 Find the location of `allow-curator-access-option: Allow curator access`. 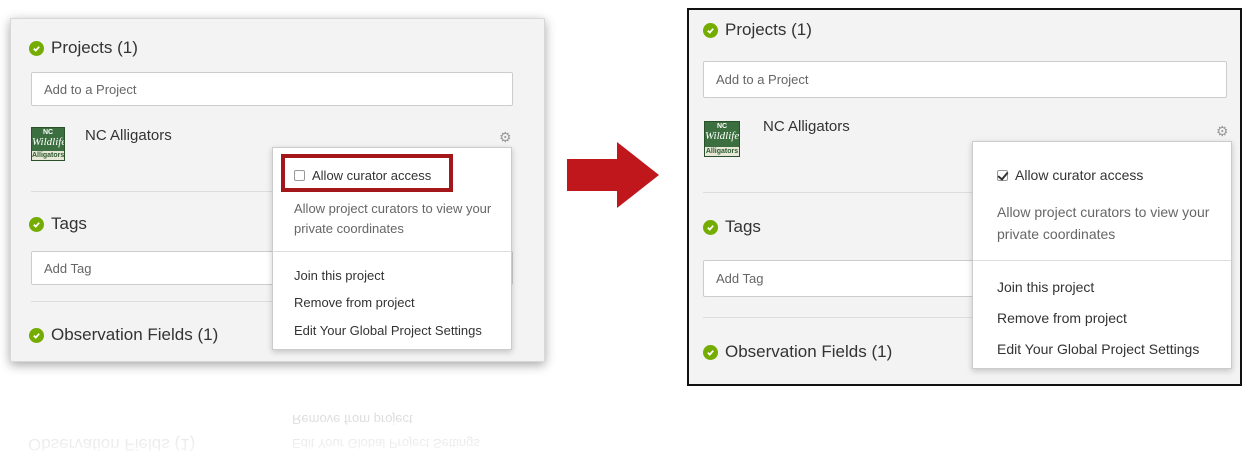

allow-curator-access-option: Allow curator access is located at coordinates (1070, 175).